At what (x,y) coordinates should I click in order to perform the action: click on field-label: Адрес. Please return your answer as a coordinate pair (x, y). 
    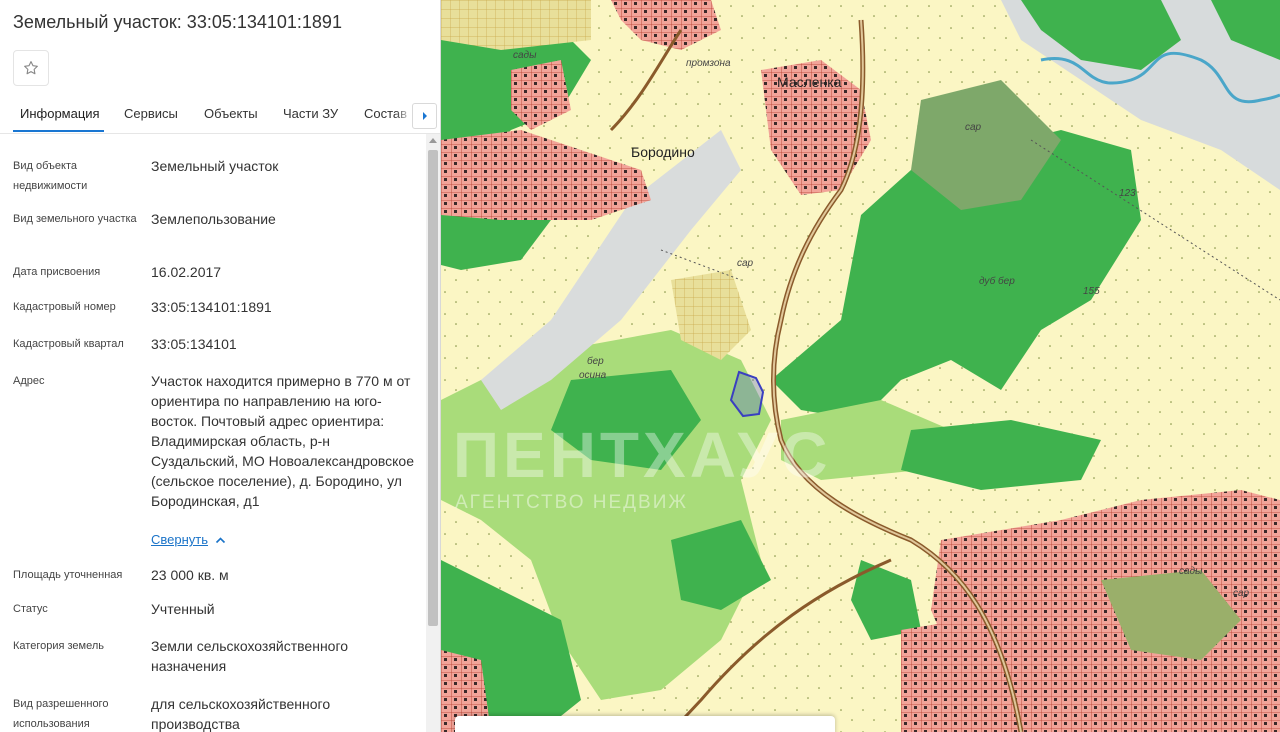
    Looking at the image, I should click on (29, 381).